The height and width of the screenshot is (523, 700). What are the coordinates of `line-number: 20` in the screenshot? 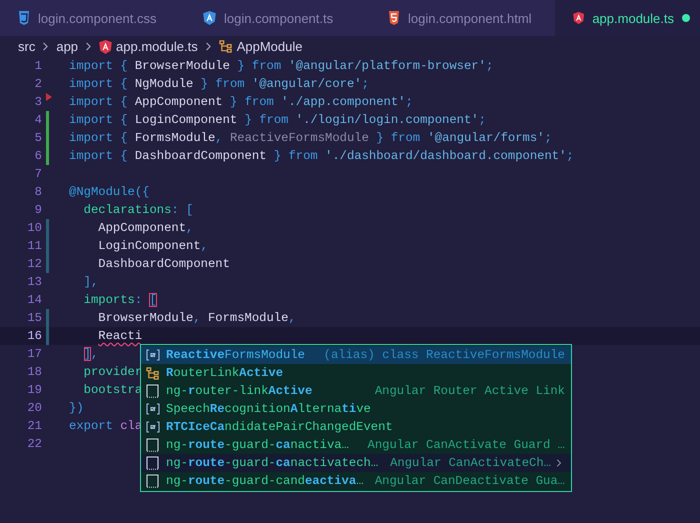 It's located at (34, 408).